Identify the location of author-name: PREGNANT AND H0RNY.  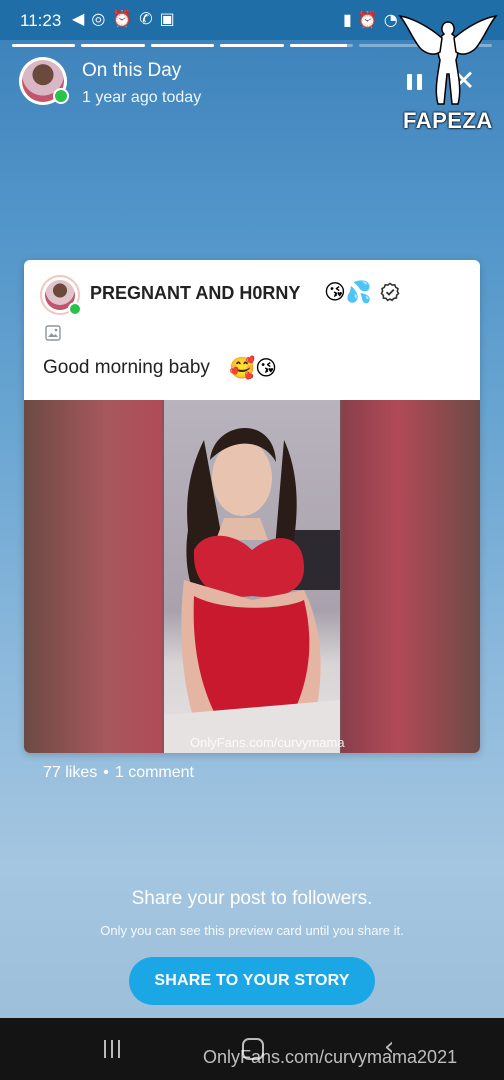
(195, 293).